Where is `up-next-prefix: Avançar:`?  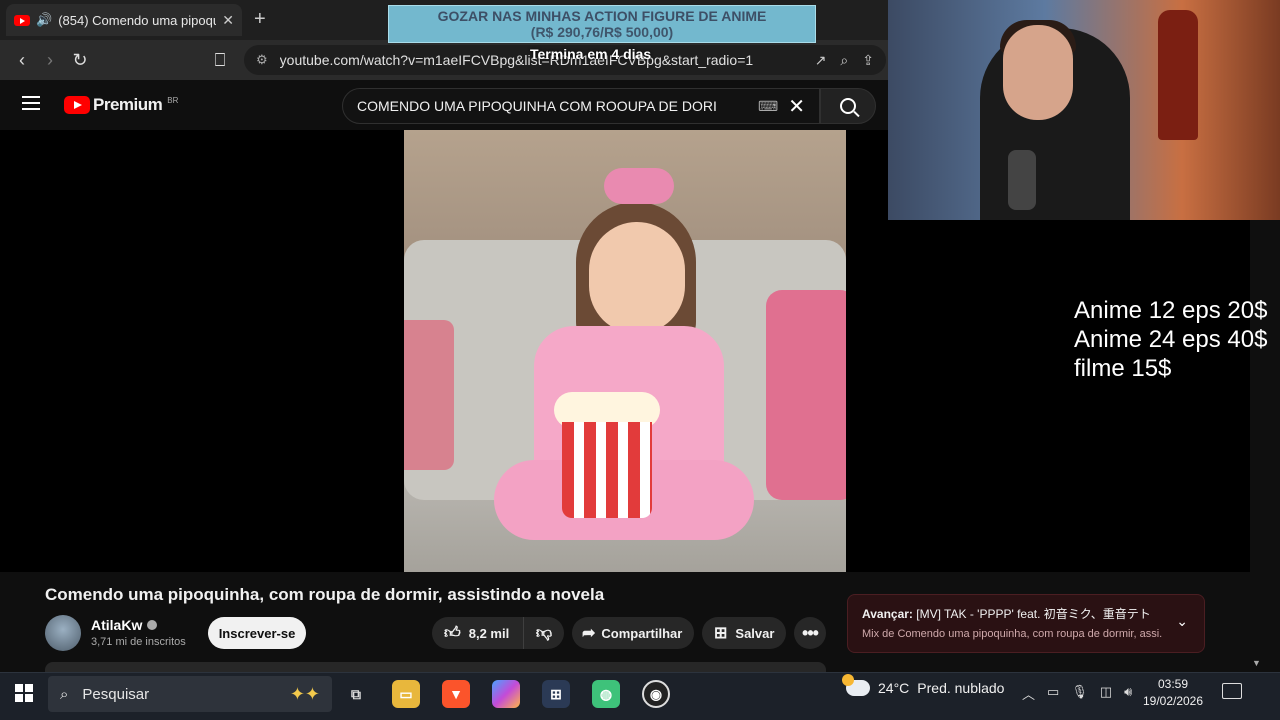 up-next-prefix: Avançar: is located at coordinates (887, 614).